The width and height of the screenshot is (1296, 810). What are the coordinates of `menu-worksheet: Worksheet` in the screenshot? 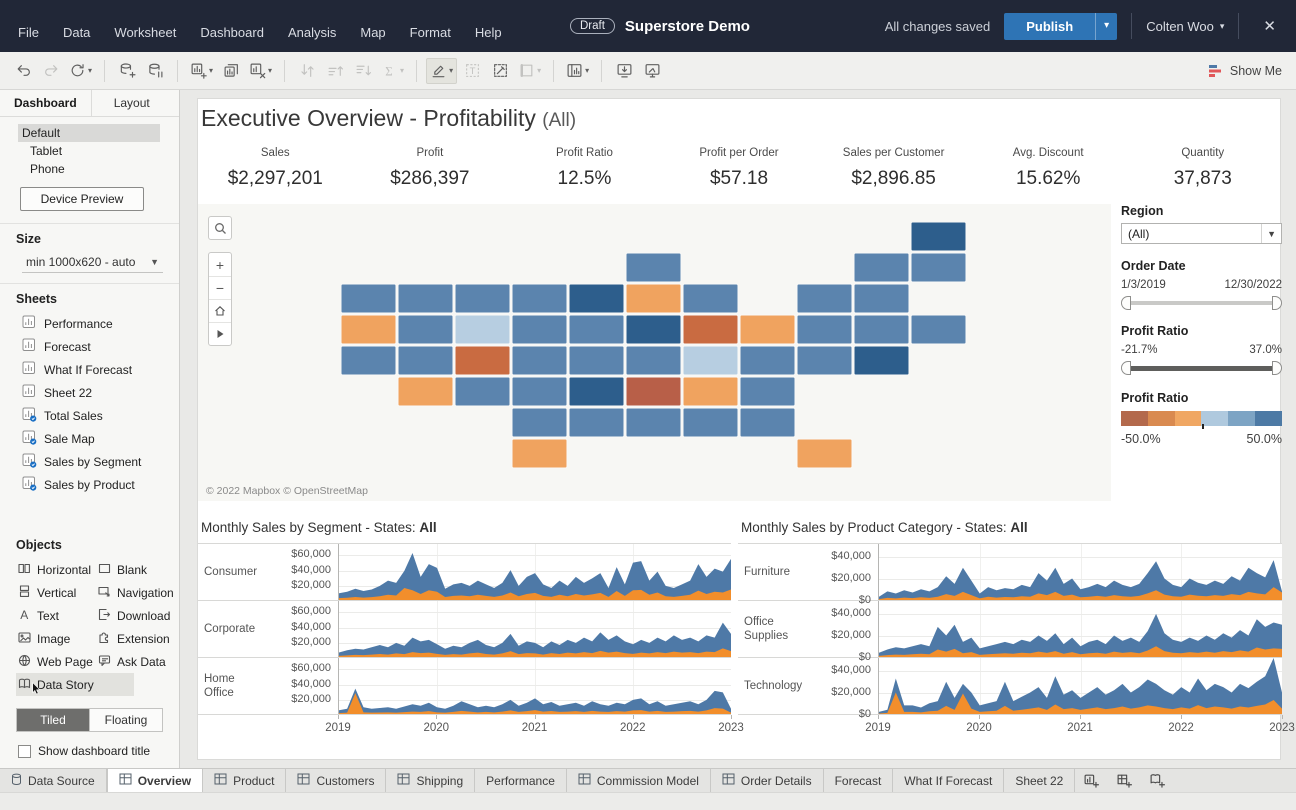 It's located at (145, 32).